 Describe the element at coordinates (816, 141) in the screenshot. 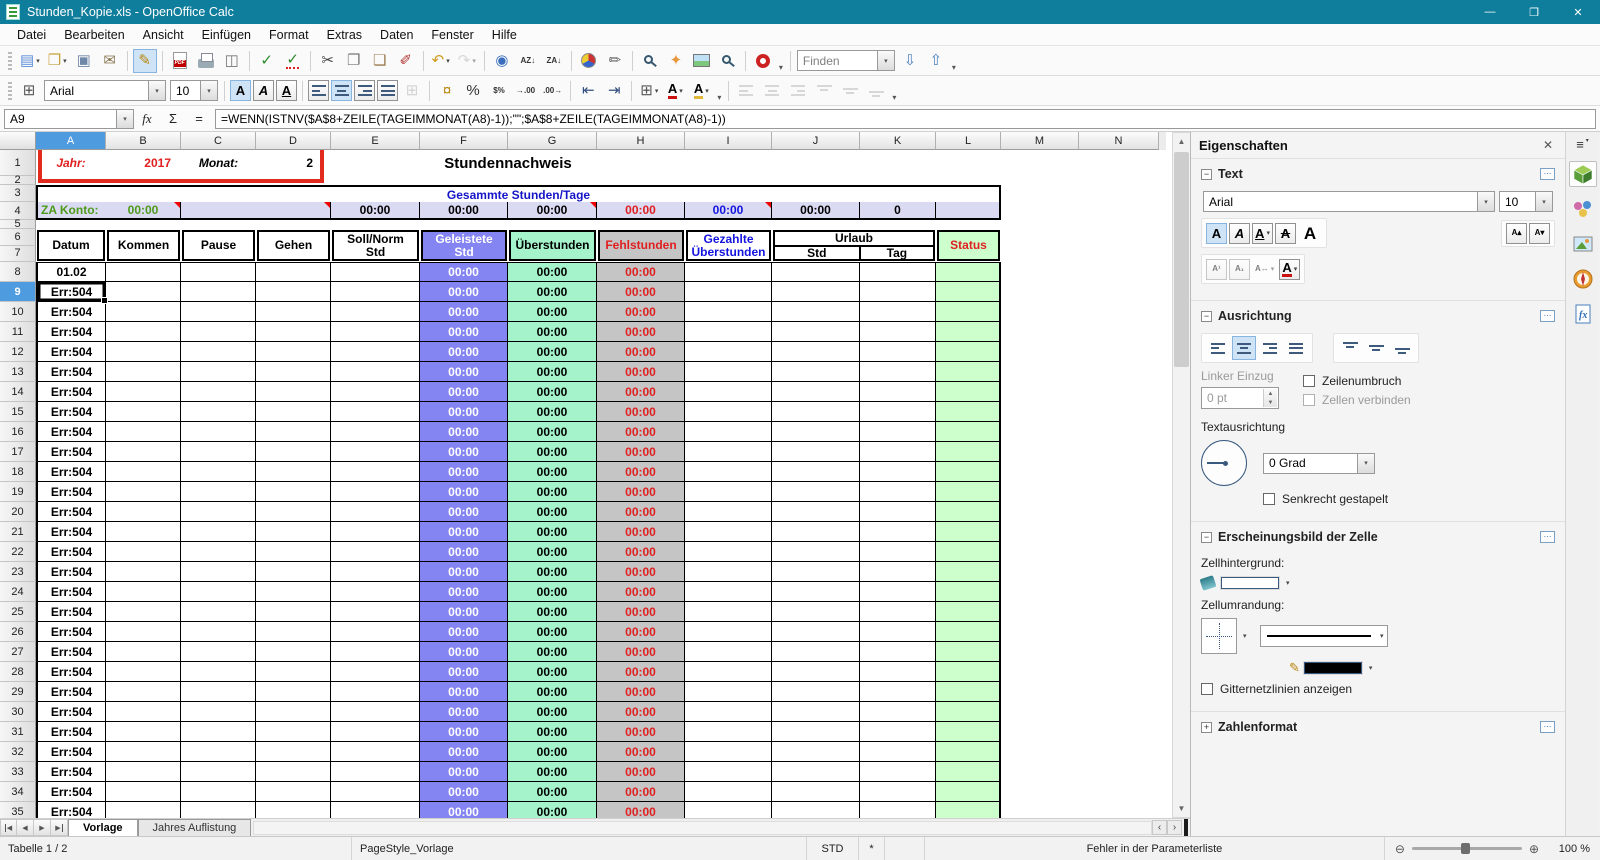

I see `column-header-j: J` at that location.